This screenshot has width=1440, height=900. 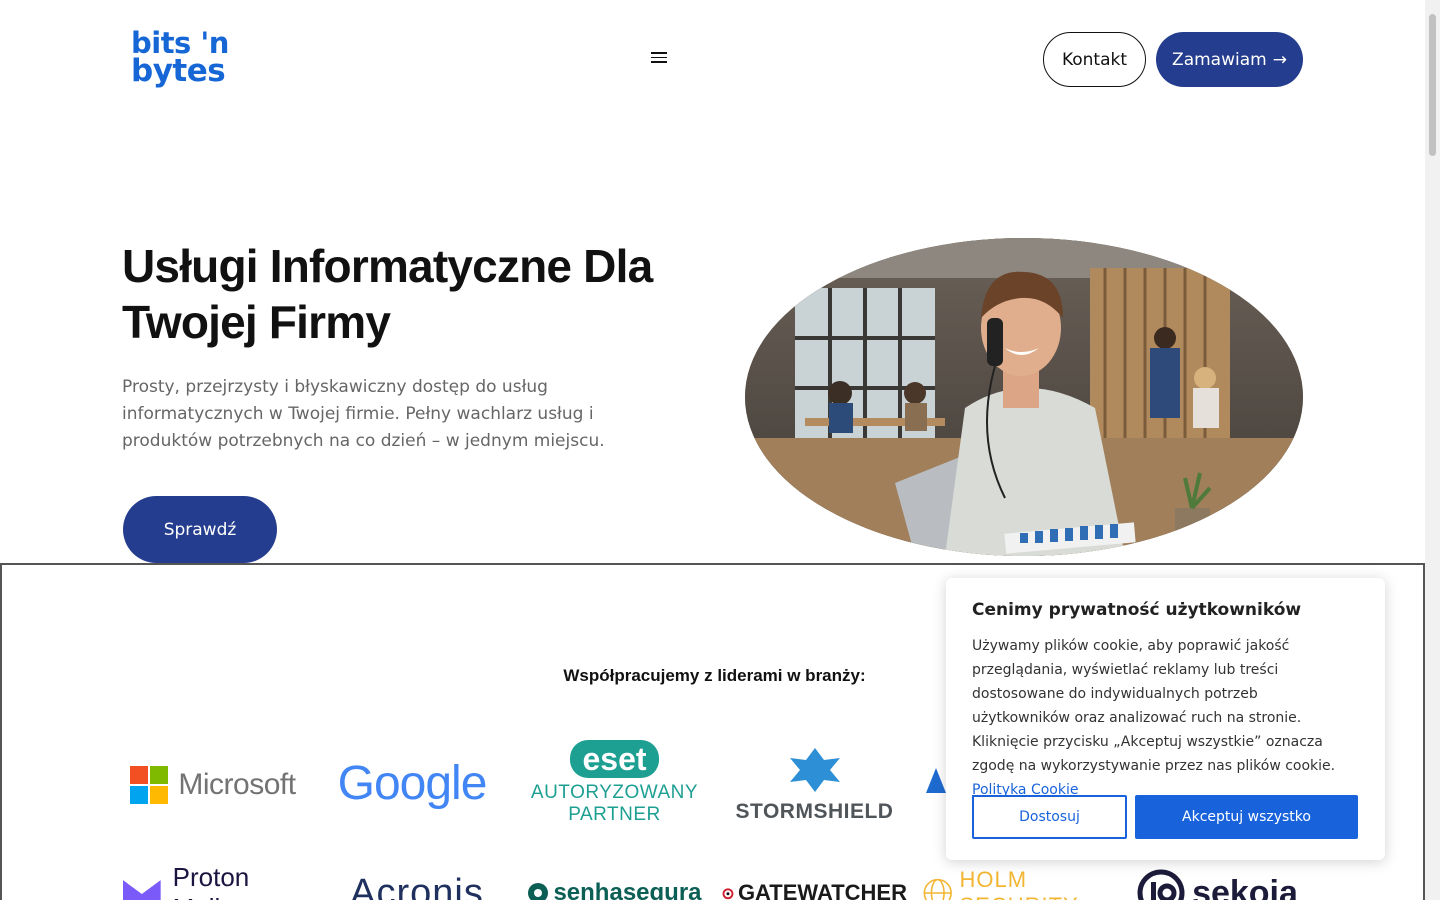 What do you see at coordinates (1018, 883) in the screenshot?
I see `holmsecurity-wordmark: HOLM SECURITY` at bounding box center [1018, 883].